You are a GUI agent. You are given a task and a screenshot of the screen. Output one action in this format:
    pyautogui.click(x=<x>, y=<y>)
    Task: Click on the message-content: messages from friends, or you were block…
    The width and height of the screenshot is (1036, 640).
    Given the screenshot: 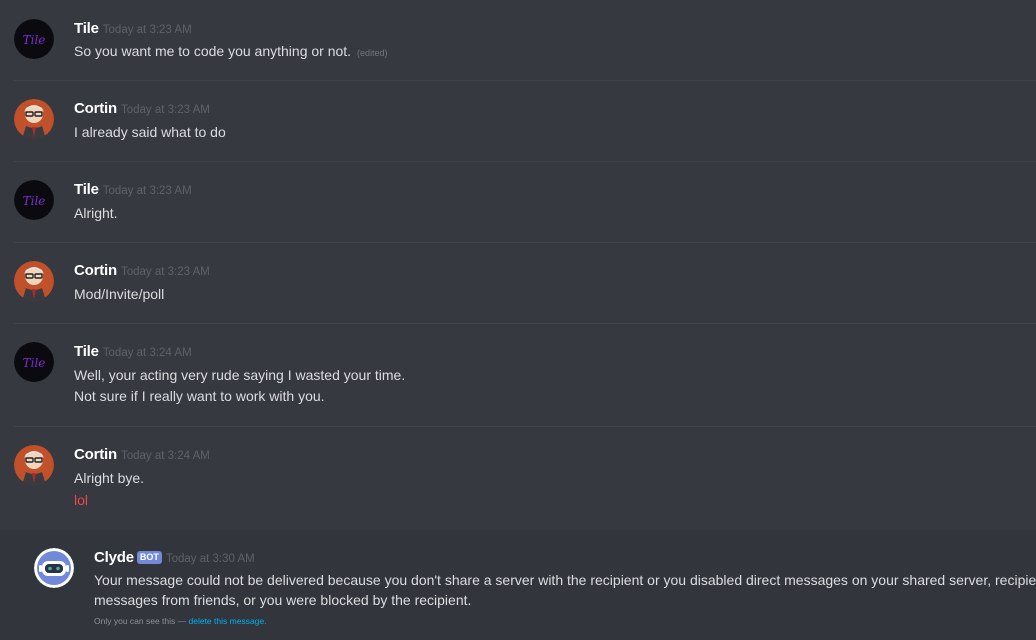 What is the action you would take?
    pyautogui.click(x=283, y=600)
    